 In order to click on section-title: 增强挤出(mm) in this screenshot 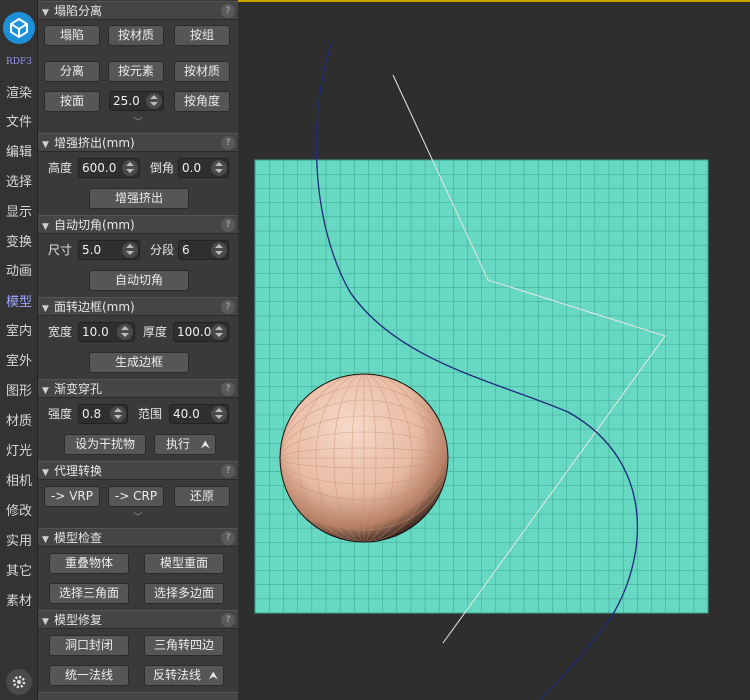, I will do `click(94, 143)`.